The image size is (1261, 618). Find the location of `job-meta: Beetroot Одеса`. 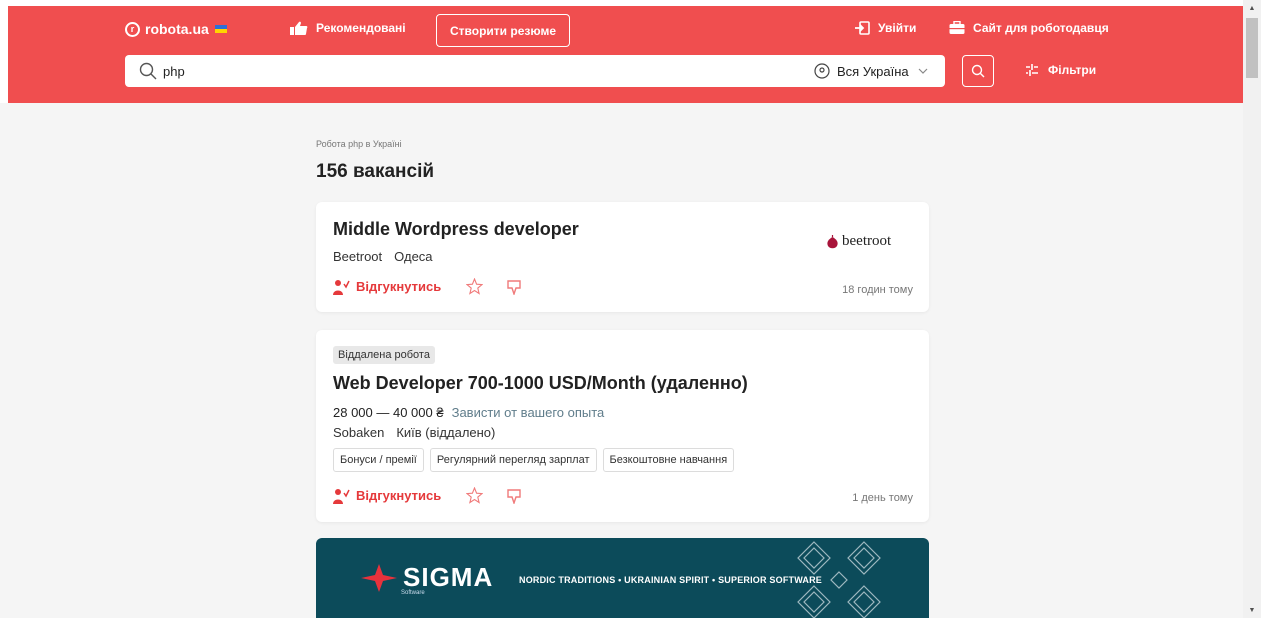

job-meta: Beetroot Одеса is located at coordinates (383, 256).